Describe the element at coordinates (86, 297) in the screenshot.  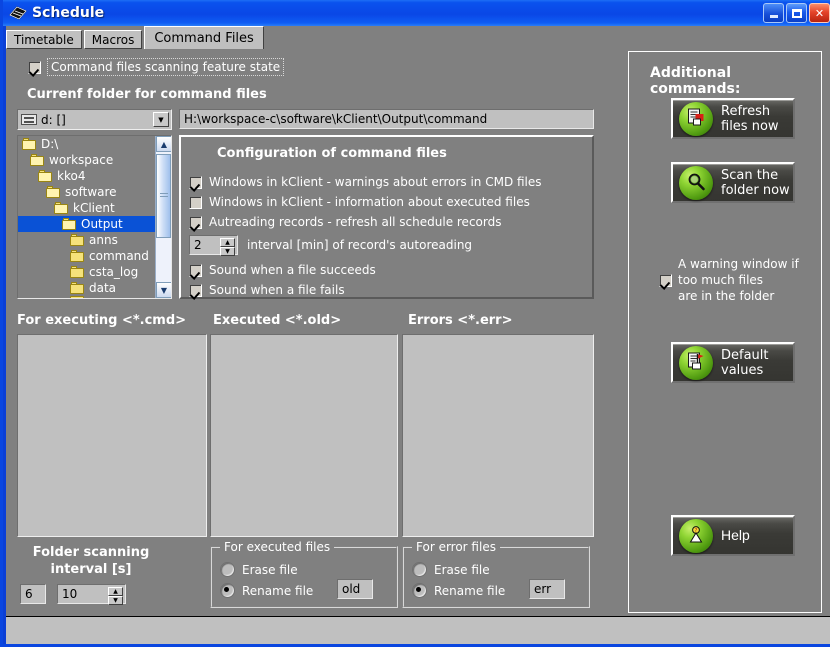
I see `tree-node` at that location.